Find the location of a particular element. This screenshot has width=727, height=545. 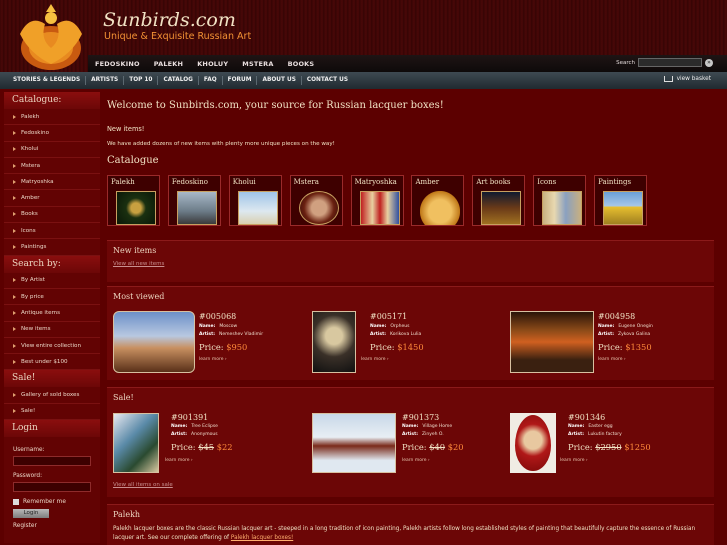

product-name-row: Name: Orpheus is located at coordinates (389, 326).